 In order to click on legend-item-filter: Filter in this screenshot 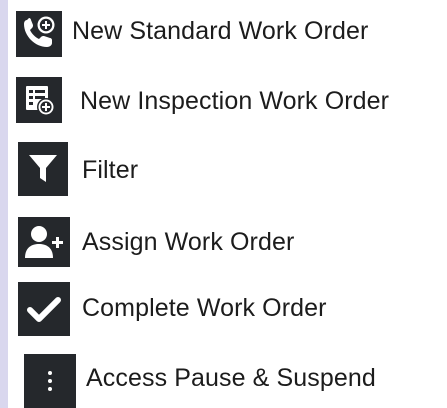, I will do `click(223, 170)`.